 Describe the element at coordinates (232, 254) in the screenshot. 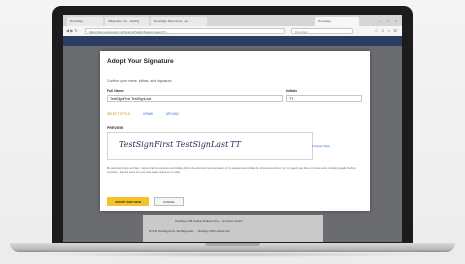

I see `laptop-shadow` at that location.